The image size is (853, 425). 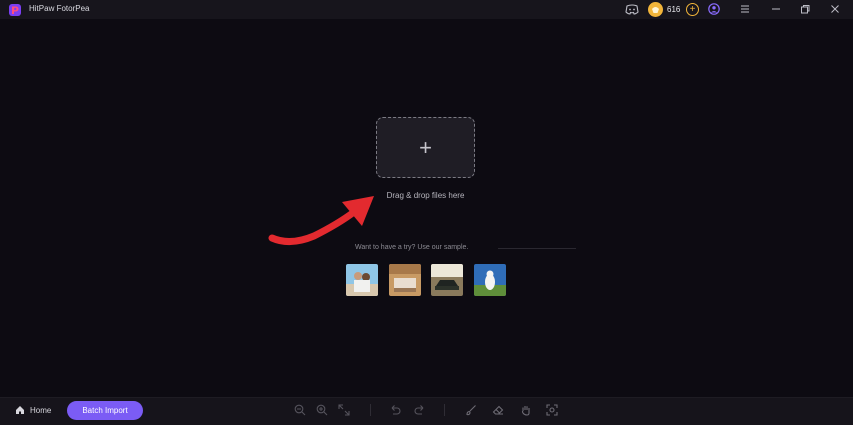 What do you see at coordinates (59, 8) in the screenshot?
I see `app-title: HitPaw FotorPea` at bounding box center [59, 8].